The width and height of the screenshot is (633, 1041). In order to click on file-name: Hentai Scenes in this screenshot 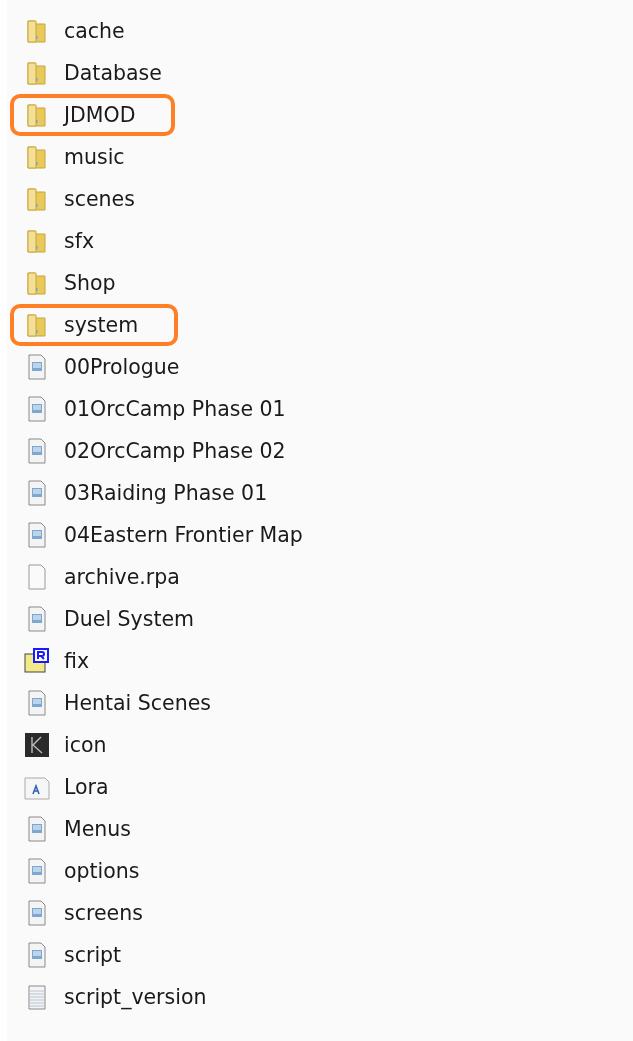, I will do `click(137, 703)`.